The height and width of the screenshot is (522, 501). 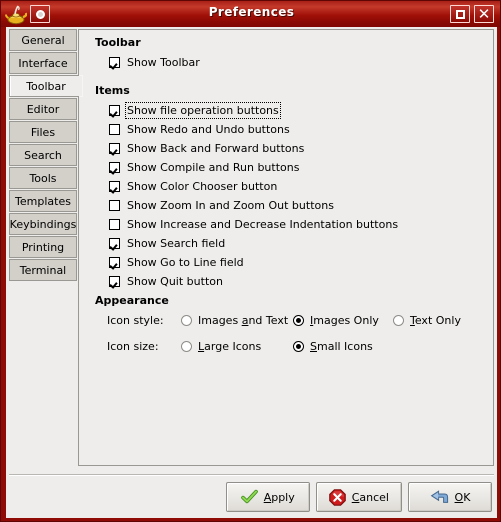 I want to click on sidebar-item-general: General, so click(x=43, y=40).